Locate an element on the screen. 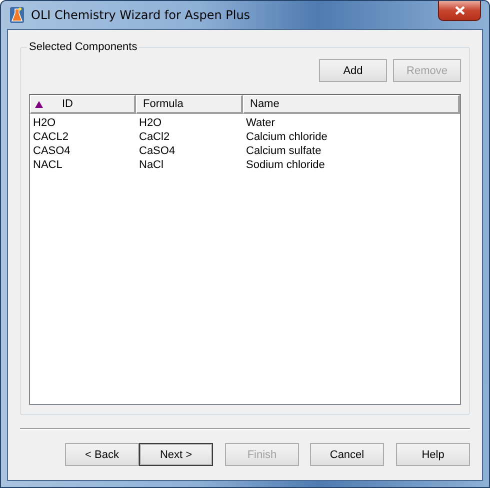 This screenshot has height=488, width=490. table-cell-text: NACL is located at coordinates (48, 165).